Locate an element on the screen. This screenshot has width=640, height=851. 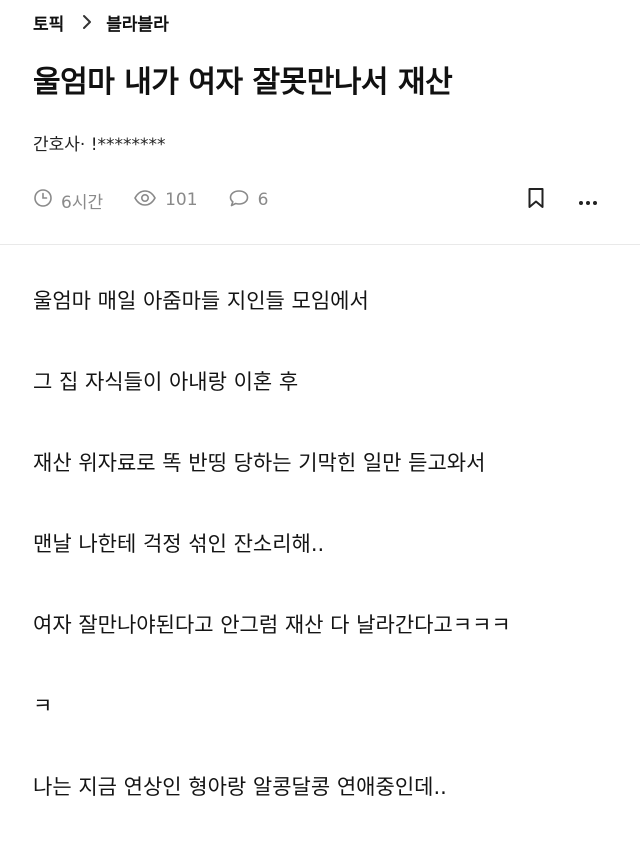
post-comments: 6 is located at coordinates (248, 200).